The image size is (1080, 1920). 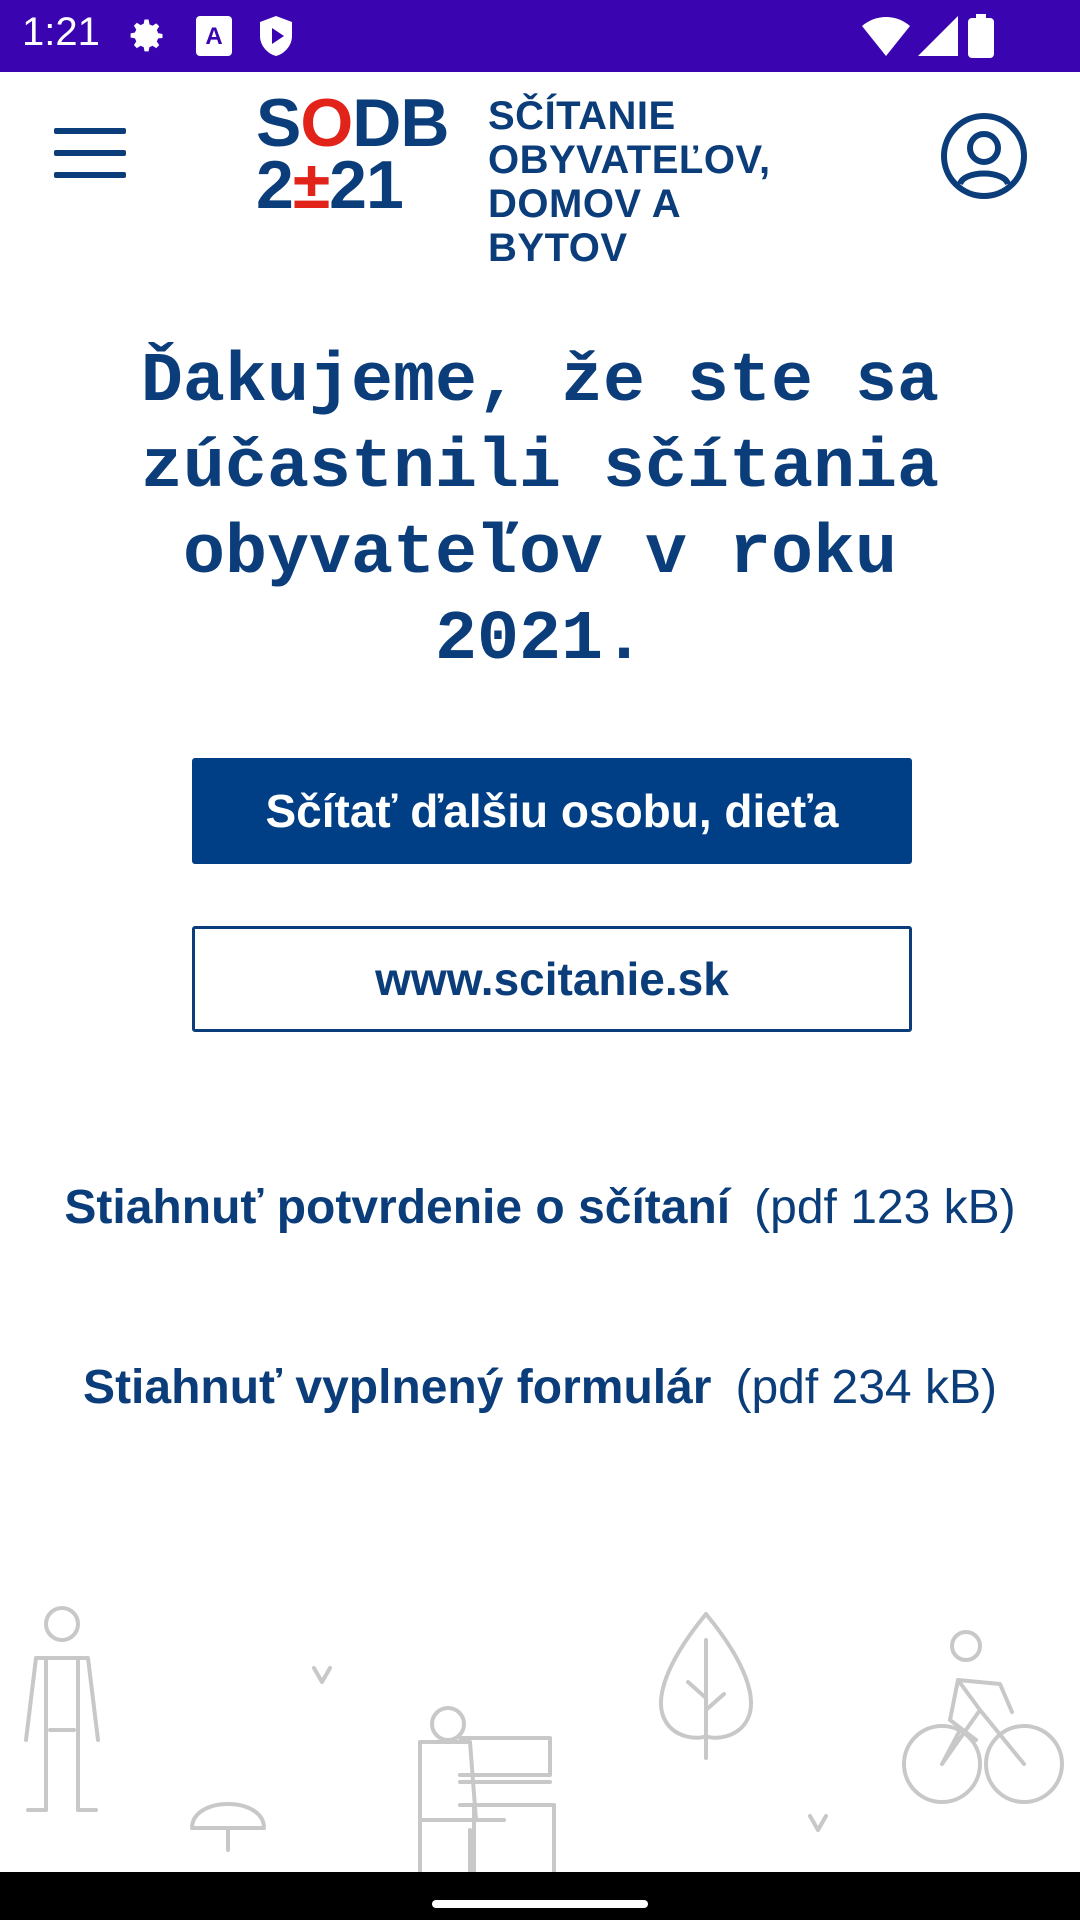 What do you see at coordinates (983, 1717) in the screenshot?
I see `cyclist-icon` at bounding box center [983, 1717].